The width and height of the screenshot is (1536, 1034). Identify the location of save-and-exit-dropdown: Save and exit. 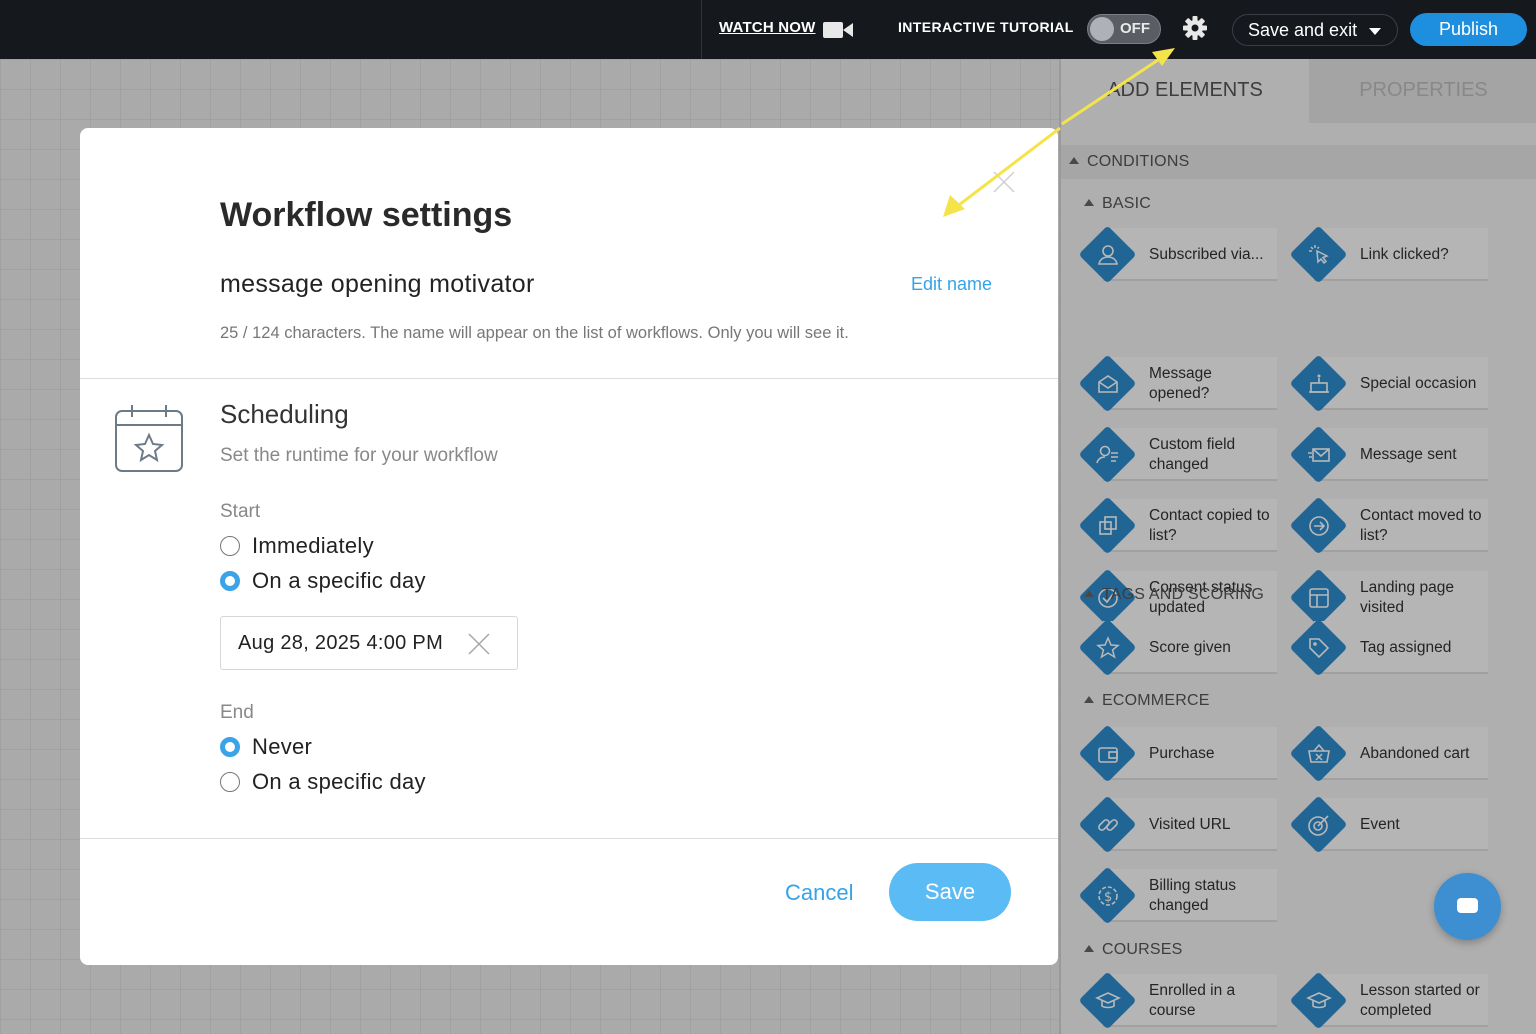
(1315, 30).